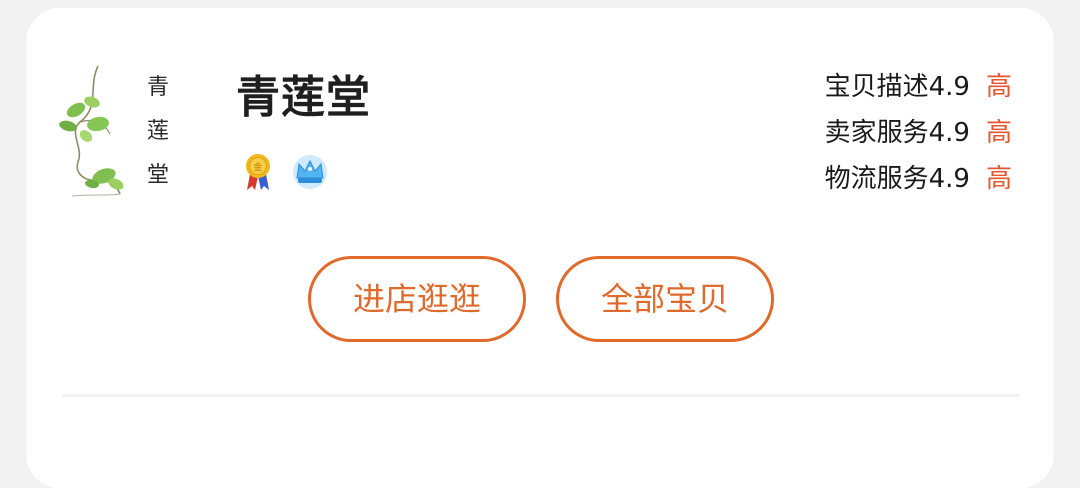  Describe the element at coordinates (876, 179) in the screenshot. I see `rating-label: 物流服务` at that location.